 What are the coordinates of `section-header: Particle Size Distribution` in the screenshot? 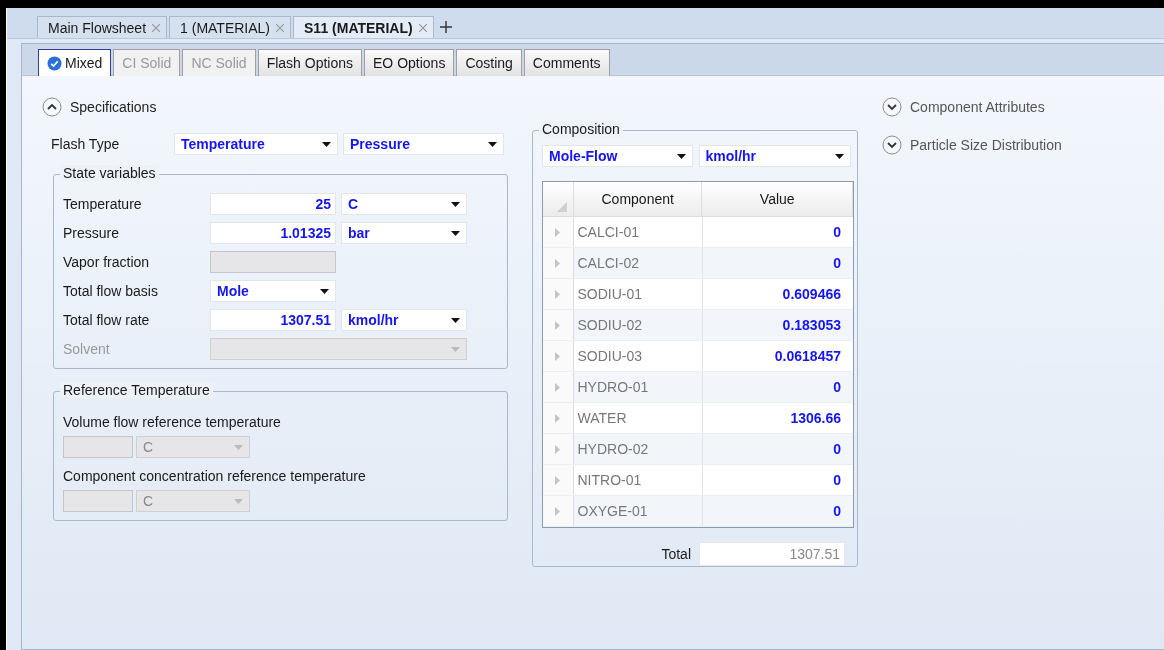 It's located at (972, 145).